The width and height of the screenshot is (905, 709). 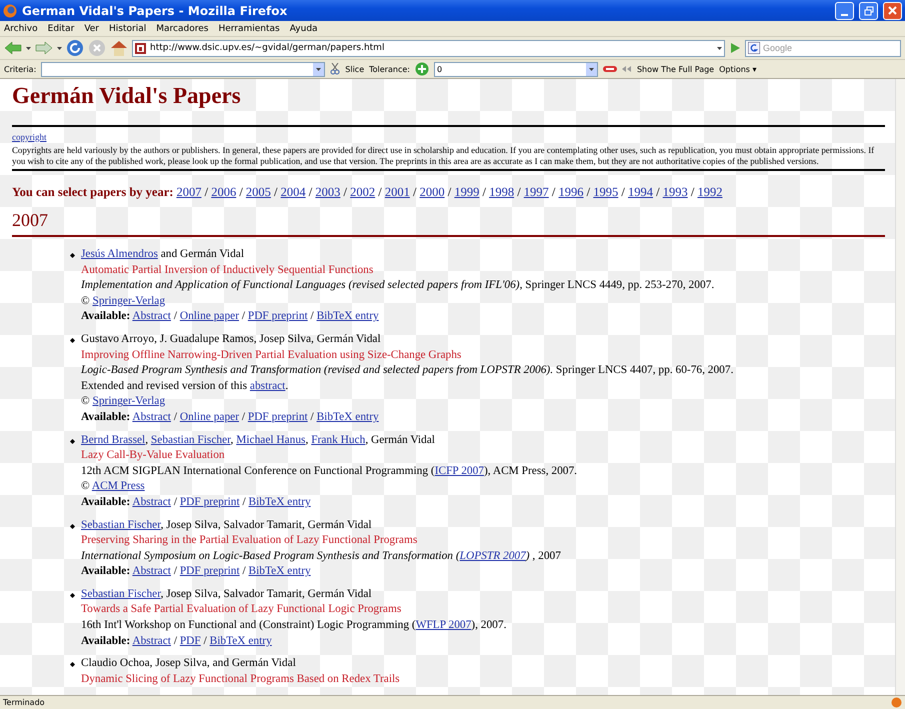 I want to click on search-engine-icon, so click(x=754, y=48).